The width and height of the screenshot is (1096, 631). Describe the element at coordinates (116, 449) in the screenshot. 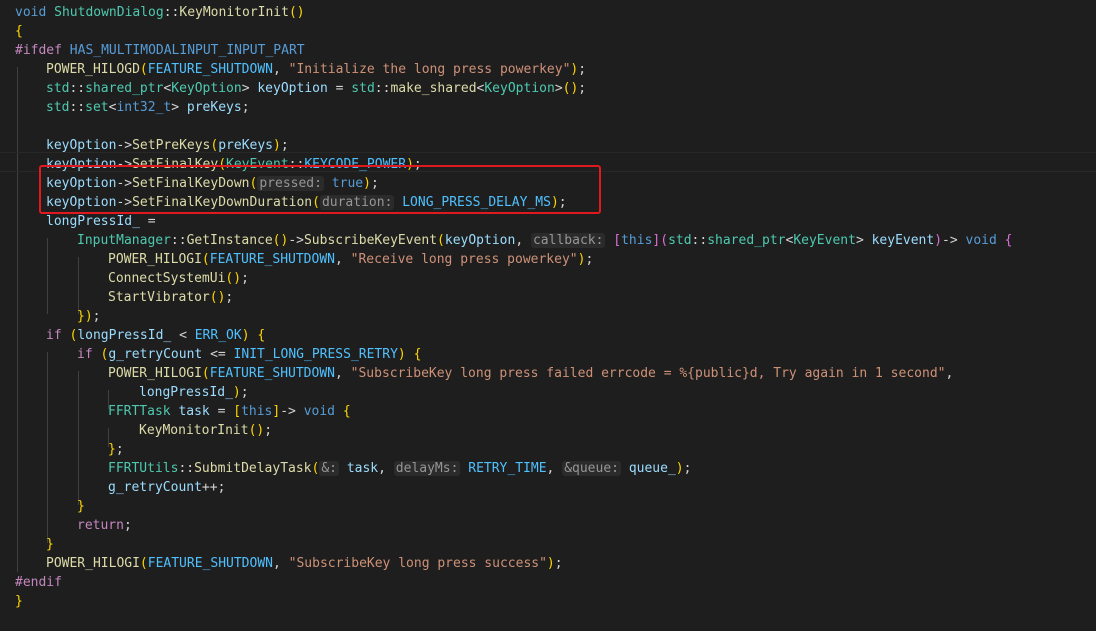

I see `code-line: };` at that location.